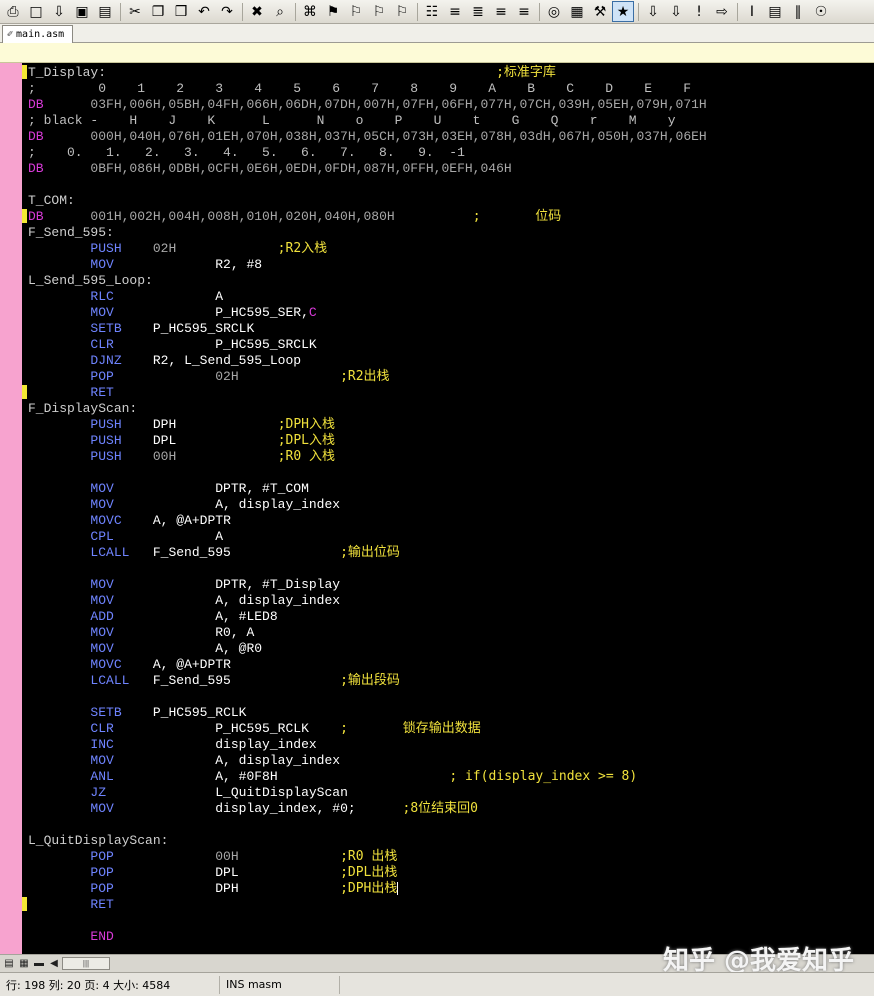 This screenshot has height=996, width=874. What do you see at coordinates (451, 297) in the screenshot?
I see `code-line: RLC A` at bounding box center [451, 297].